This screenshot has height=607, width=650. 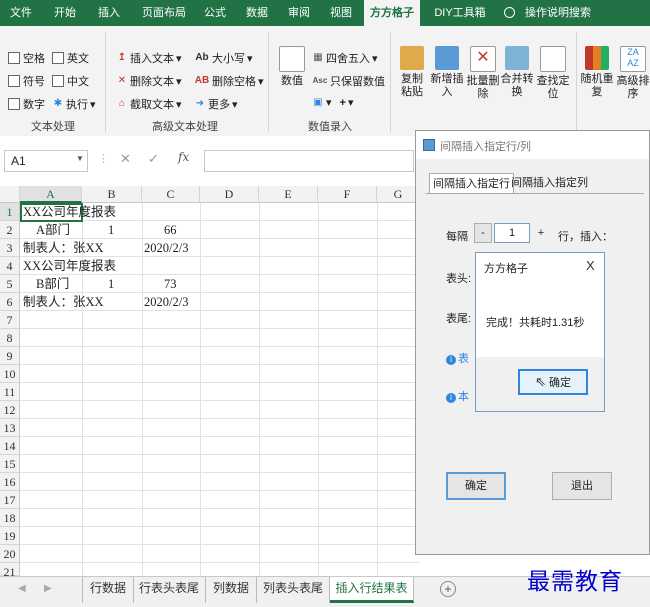 What do you see at coordinates (10, 410) in the screenshot?
I see `row-header: 12` at bounding box center [10, 410].